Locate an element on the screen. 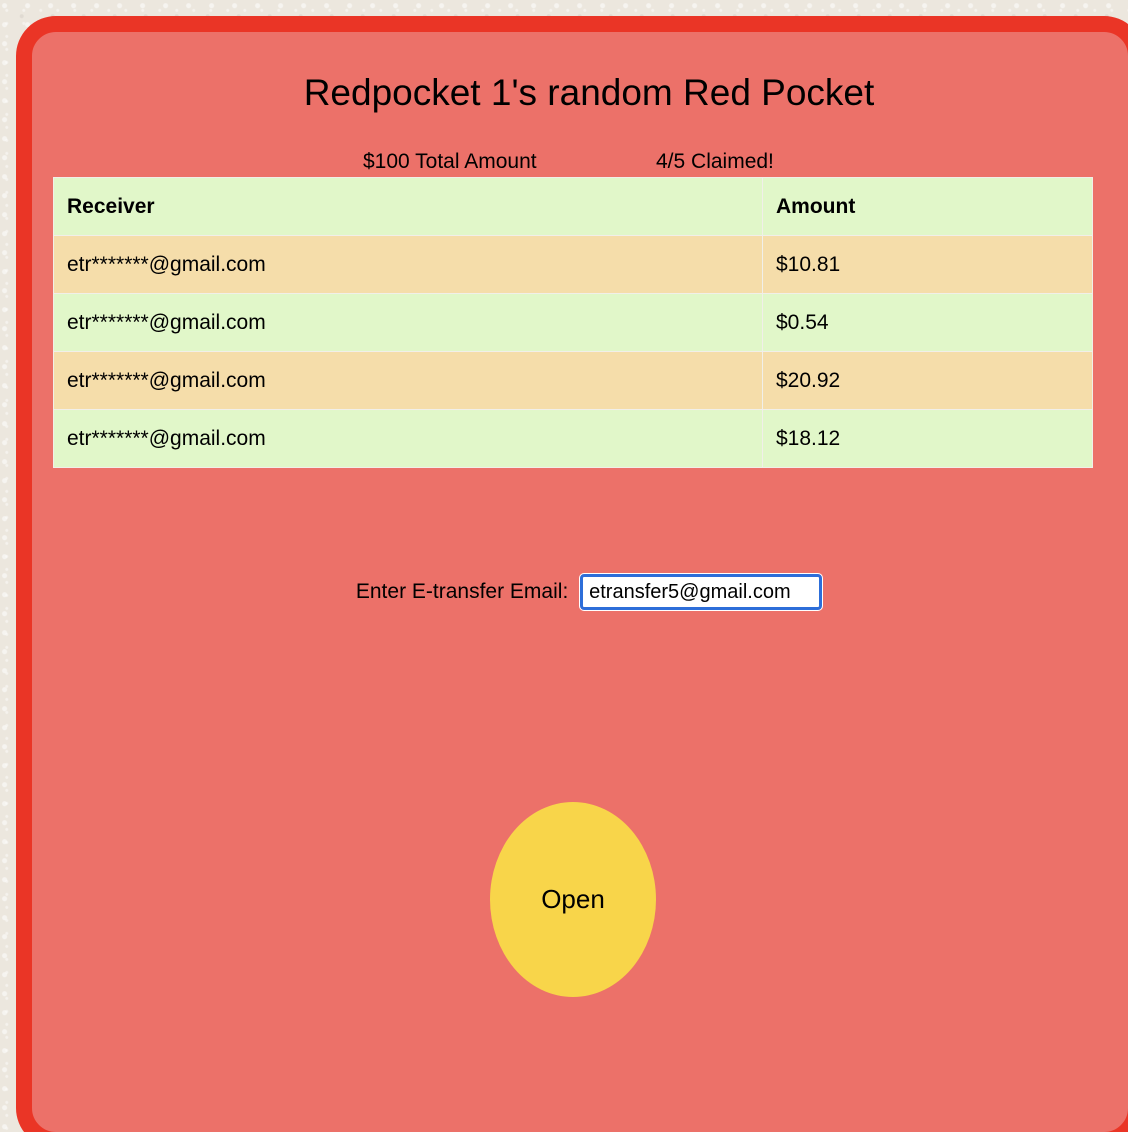  amount-column-header: Amount is located at coordinates (927, 206).